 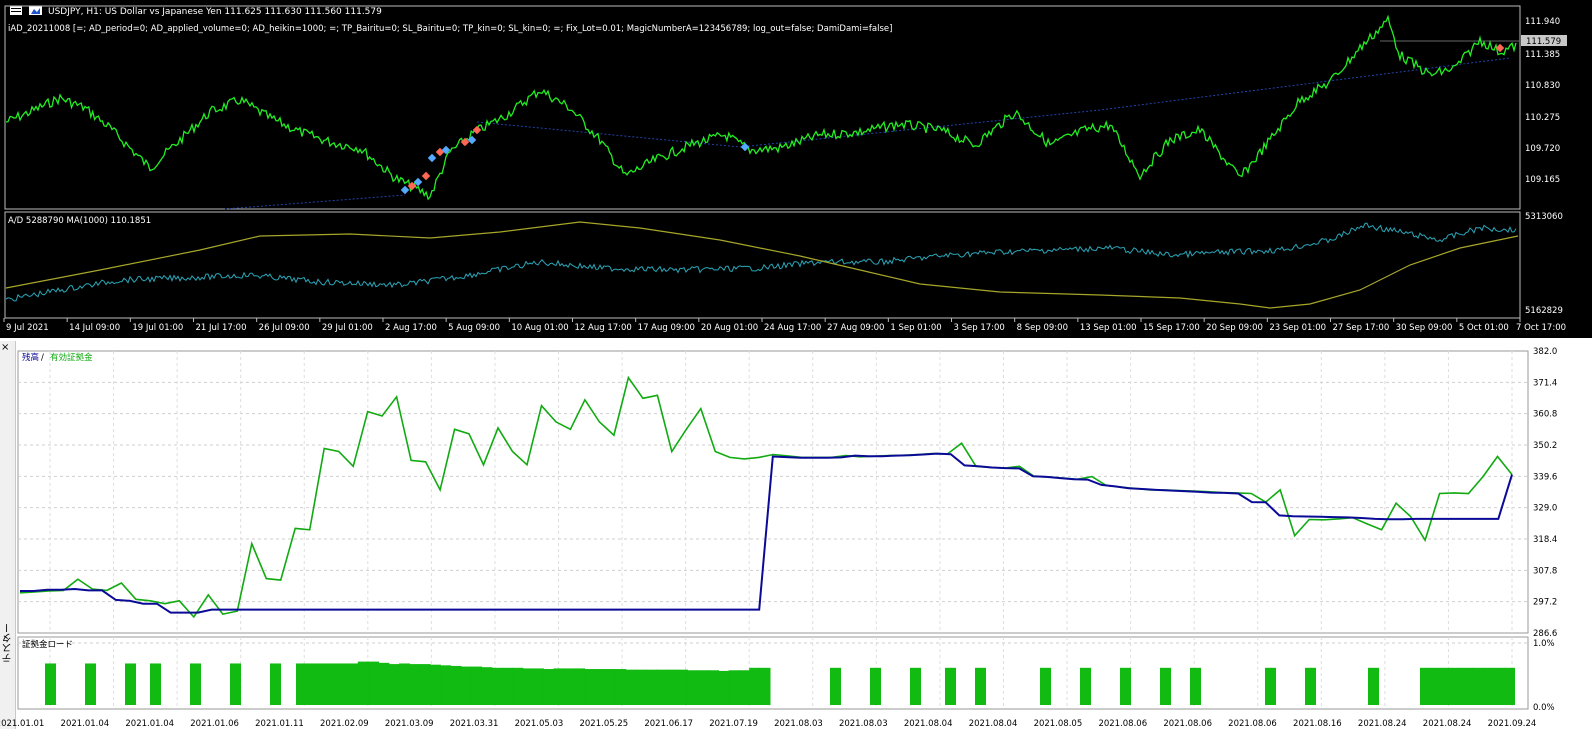 What do you see at coordinates (284, 328) in the screenshot?
I see `time-tick: 26 Jul 09:00` at bounding box center [284, 328].